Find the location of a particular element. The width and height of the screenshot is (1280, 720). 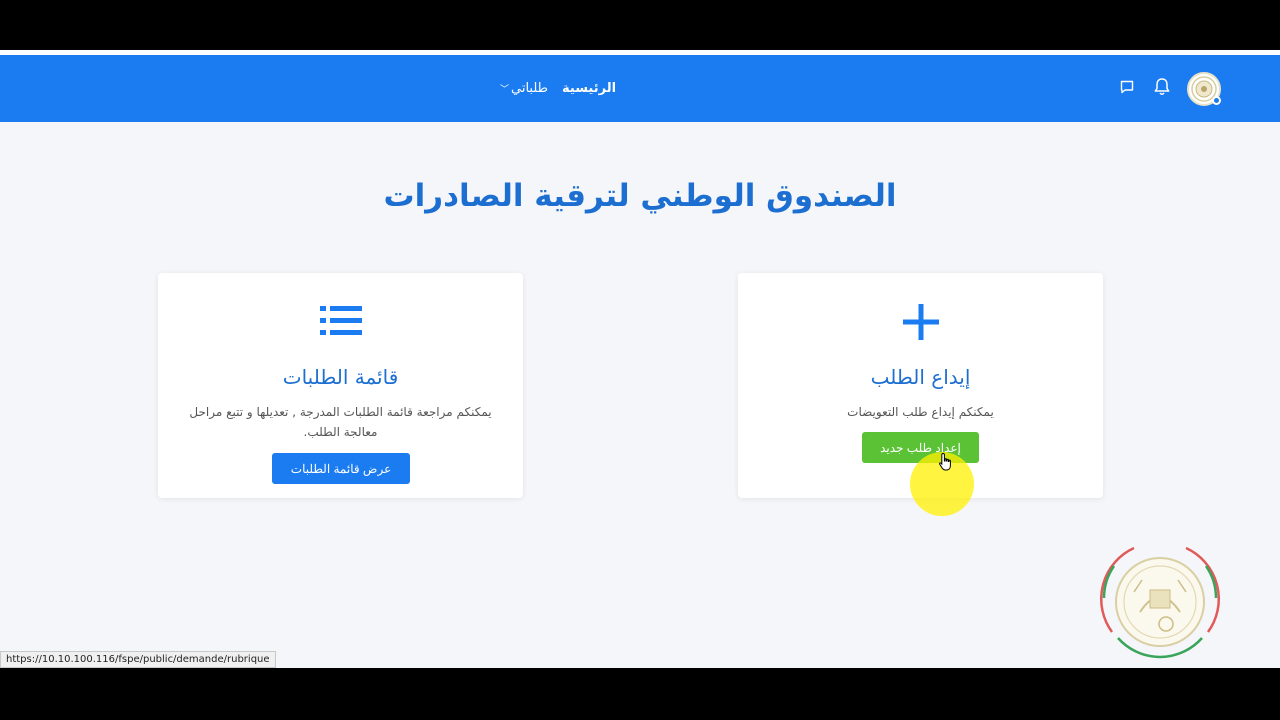

bell-icon is located at coordinates (1162, 89).